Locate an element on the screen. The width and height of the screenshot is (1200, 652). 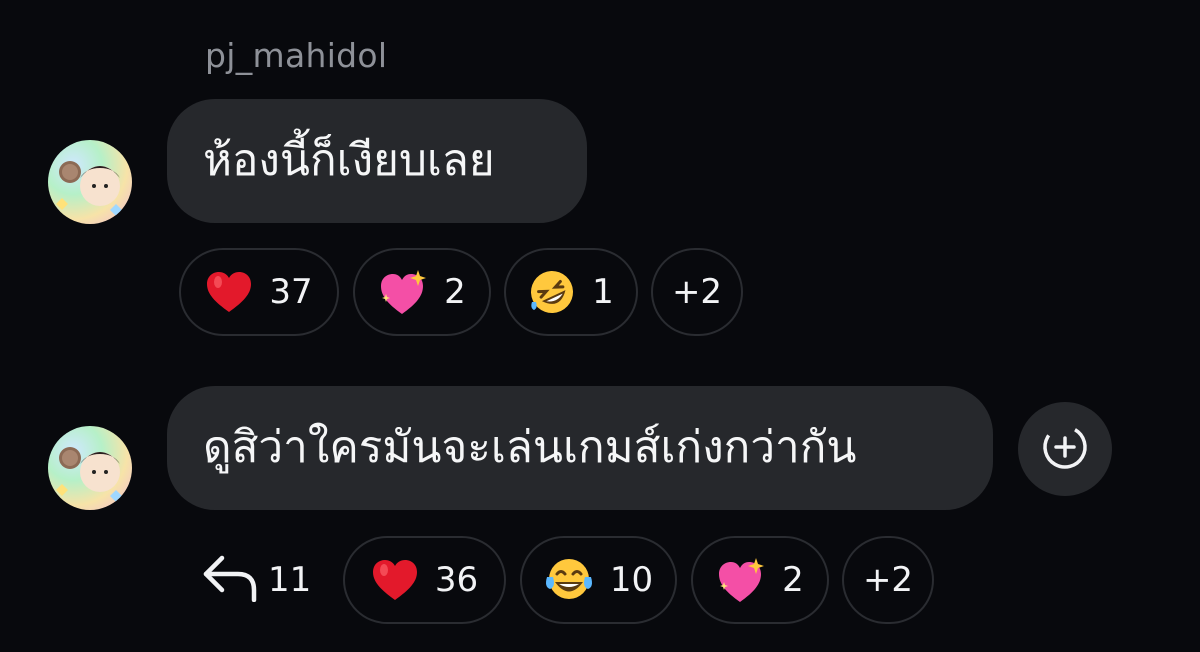
reaction-rofl: 1 is located at coordinates (571, 292).